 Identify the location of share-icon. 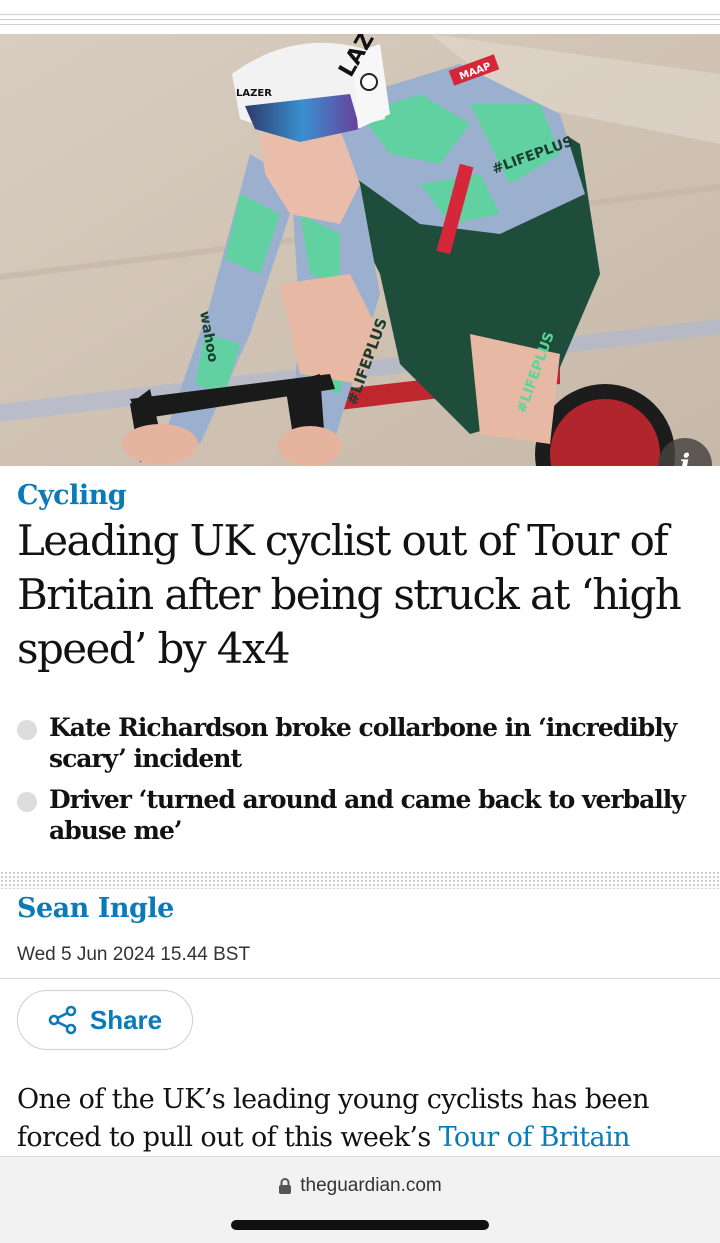
(62, 1020).